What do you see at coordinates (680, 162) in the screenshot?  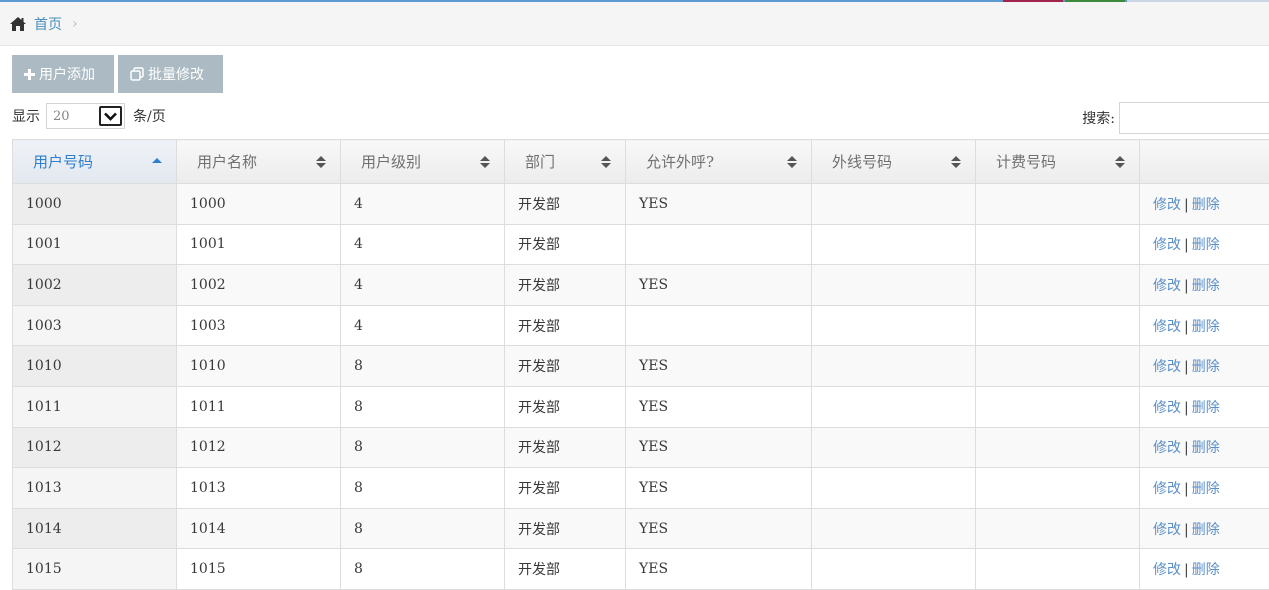 I see `column-label: 允许外呼?` at bounding box center [680, 162].